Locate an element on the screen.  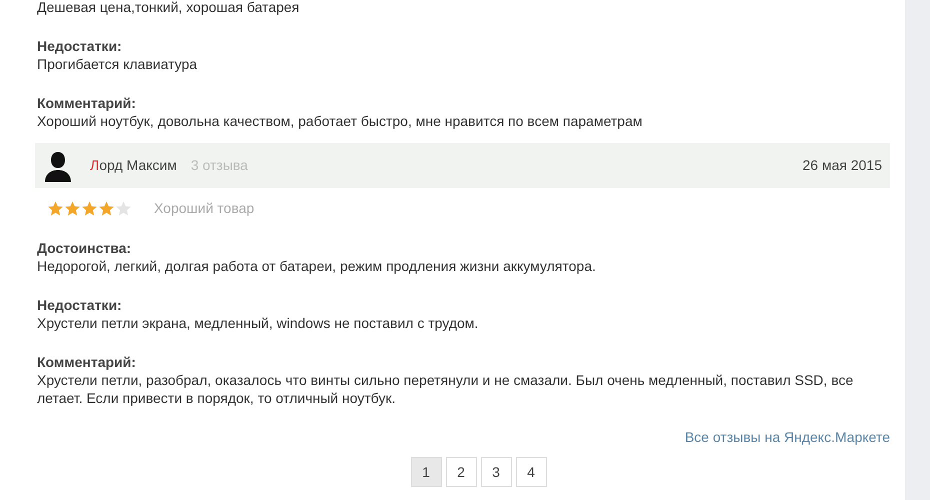
section-text: Дешевая цена,тонкий, хорошая батарея is located at coordinates (168, 8).